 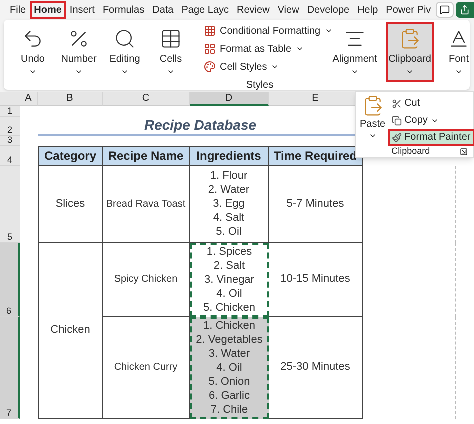 I want to click on scissors-icon, so click(x=397, y=103).